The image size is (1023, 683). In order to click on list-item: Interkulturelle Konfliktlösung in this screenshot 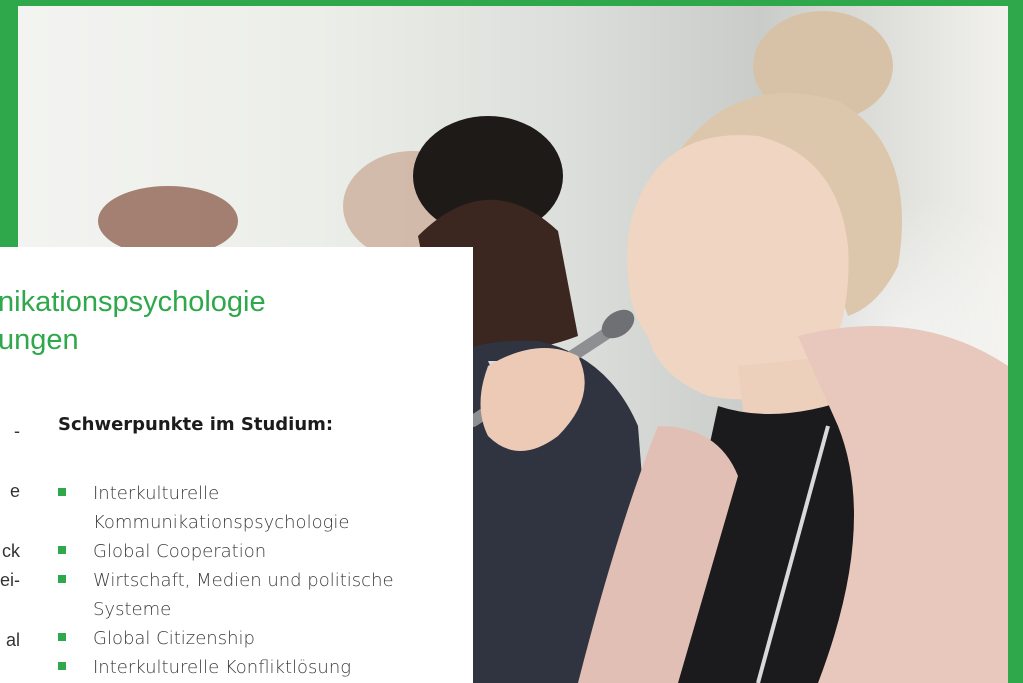, I will do `click(258, 667)`.